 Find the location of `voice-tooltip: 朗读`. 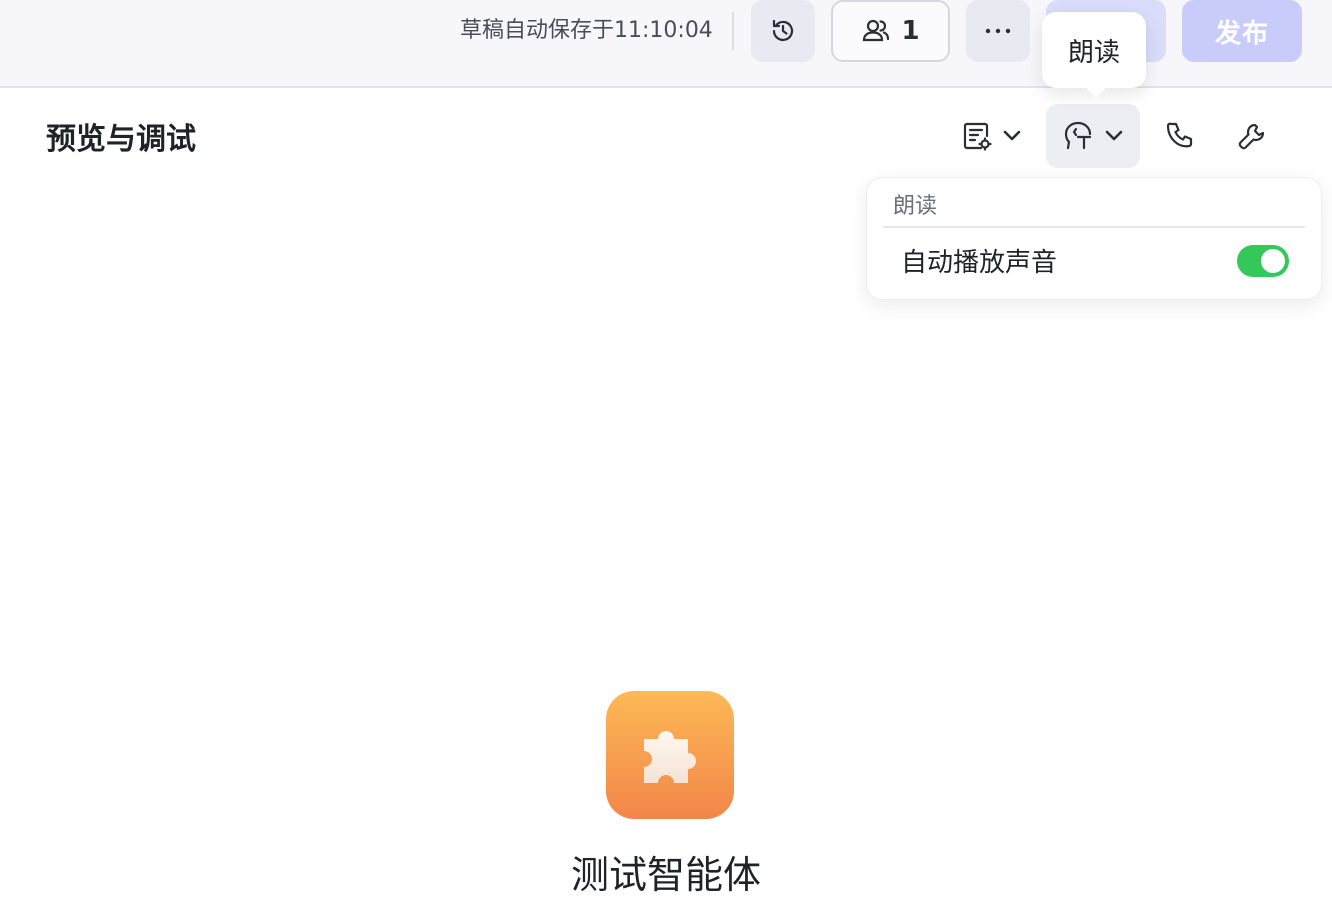

voice-tooltip: 朗读 is located at coordinates (1094, 55).